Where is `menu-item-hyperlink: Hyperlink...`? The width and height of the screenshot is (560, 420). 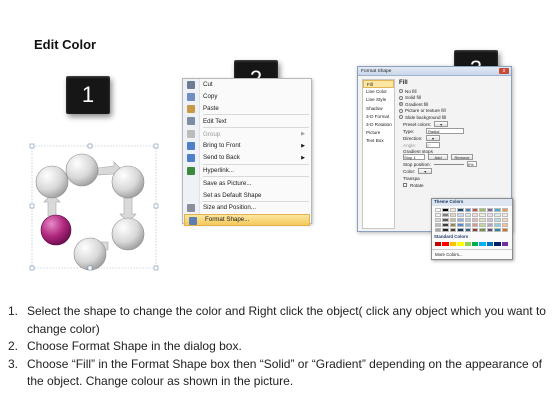 menu-item-hyperlink: Hyperlink... is located at coordinates (247, 171).